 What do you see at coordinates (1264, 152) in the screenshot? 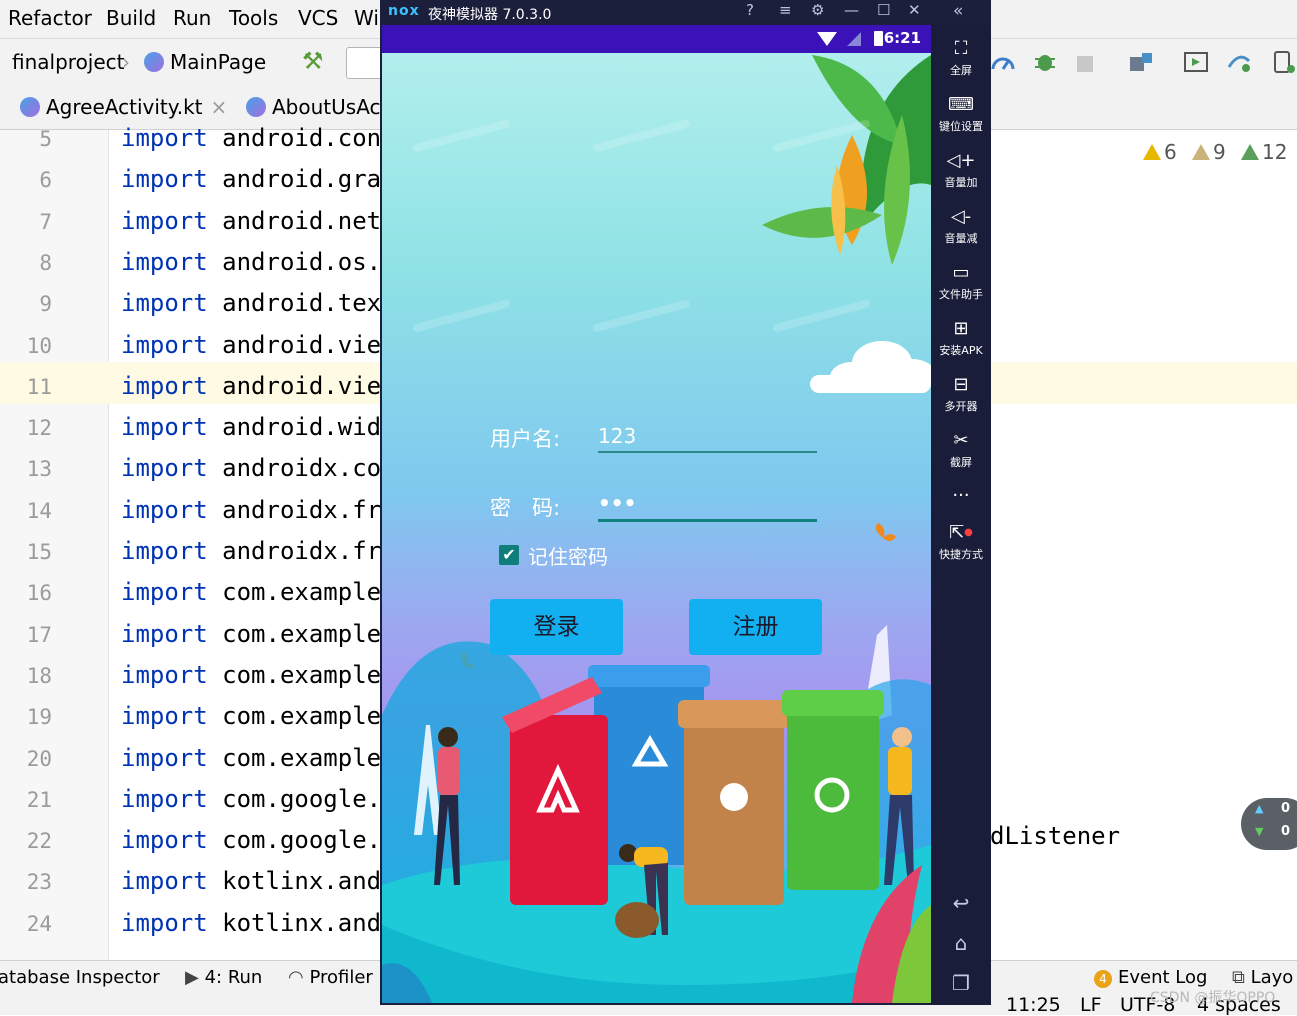
I see `inspection-typos: 12` at bounding box center [1264, 152].